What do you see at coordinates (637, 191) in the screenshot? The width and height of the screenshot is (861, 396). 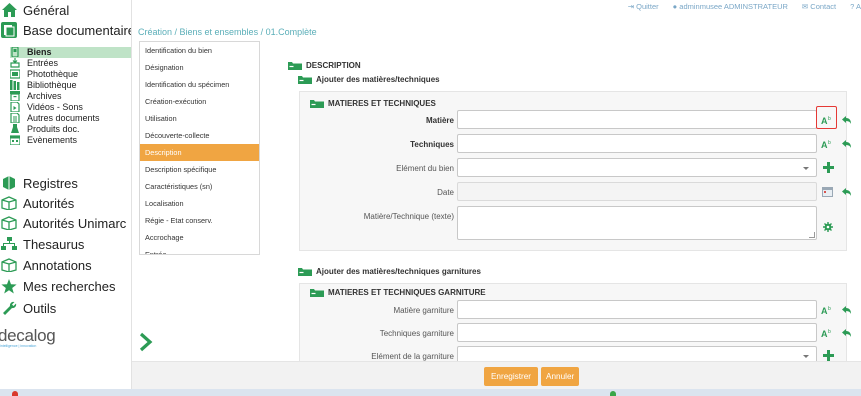 I see `date-field` at bounding box center [637, 191].